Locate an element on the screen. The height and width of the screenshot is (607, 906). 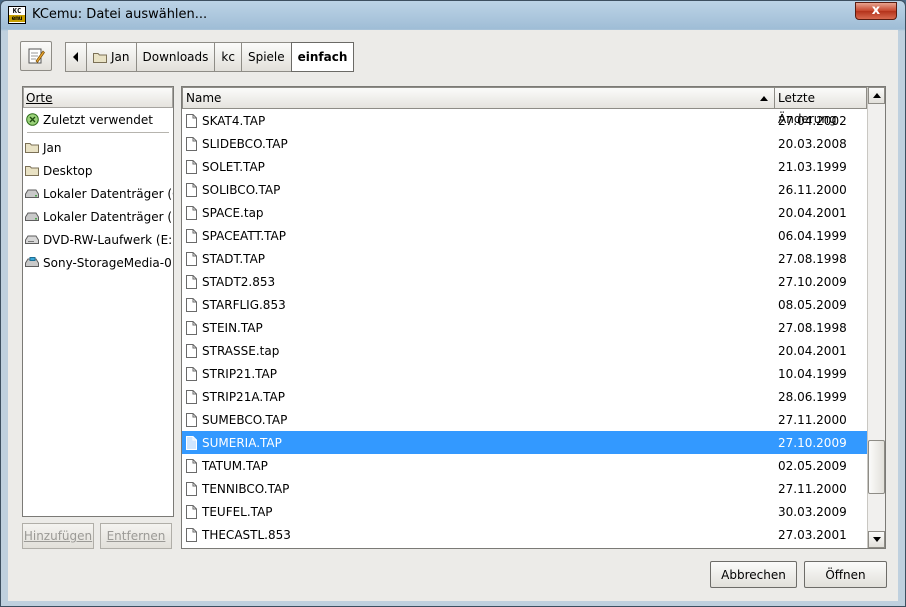
remove-bookmark-button: Entfernen is located at coordinates (136, 536).